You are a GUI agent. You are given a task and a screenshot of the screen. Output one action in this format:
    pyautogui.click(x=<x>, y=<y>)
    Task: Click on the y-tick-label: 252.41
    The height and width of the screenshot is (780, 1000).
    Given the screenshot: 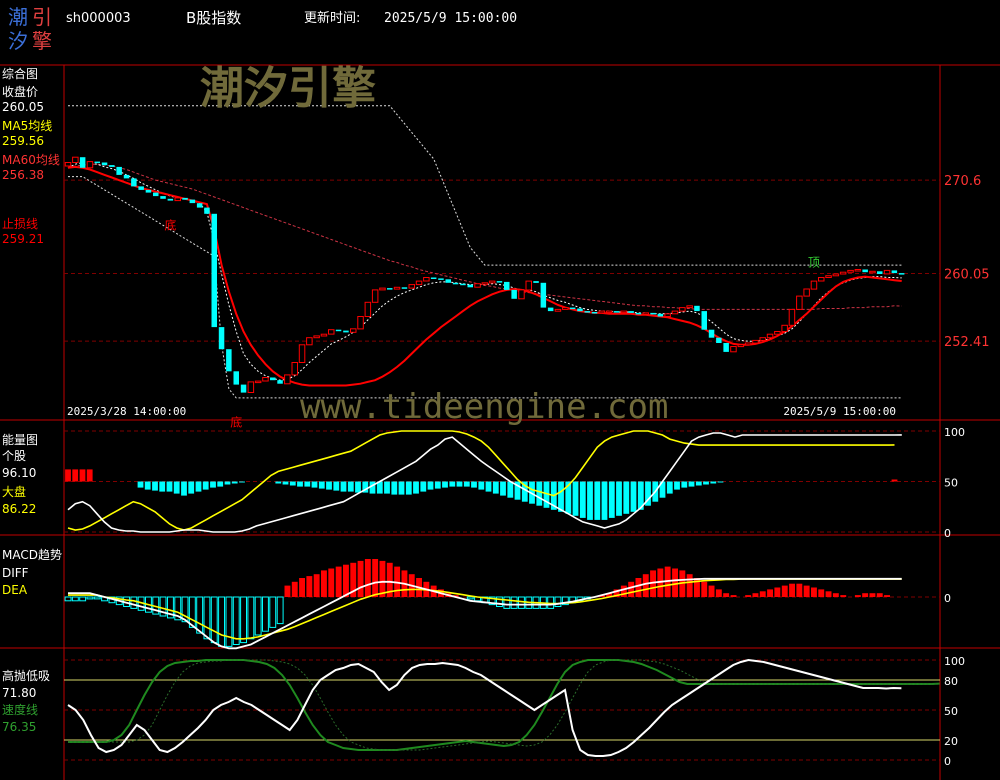 What is the action you would take?
    pyautogui.click(x=967, y=342)
    